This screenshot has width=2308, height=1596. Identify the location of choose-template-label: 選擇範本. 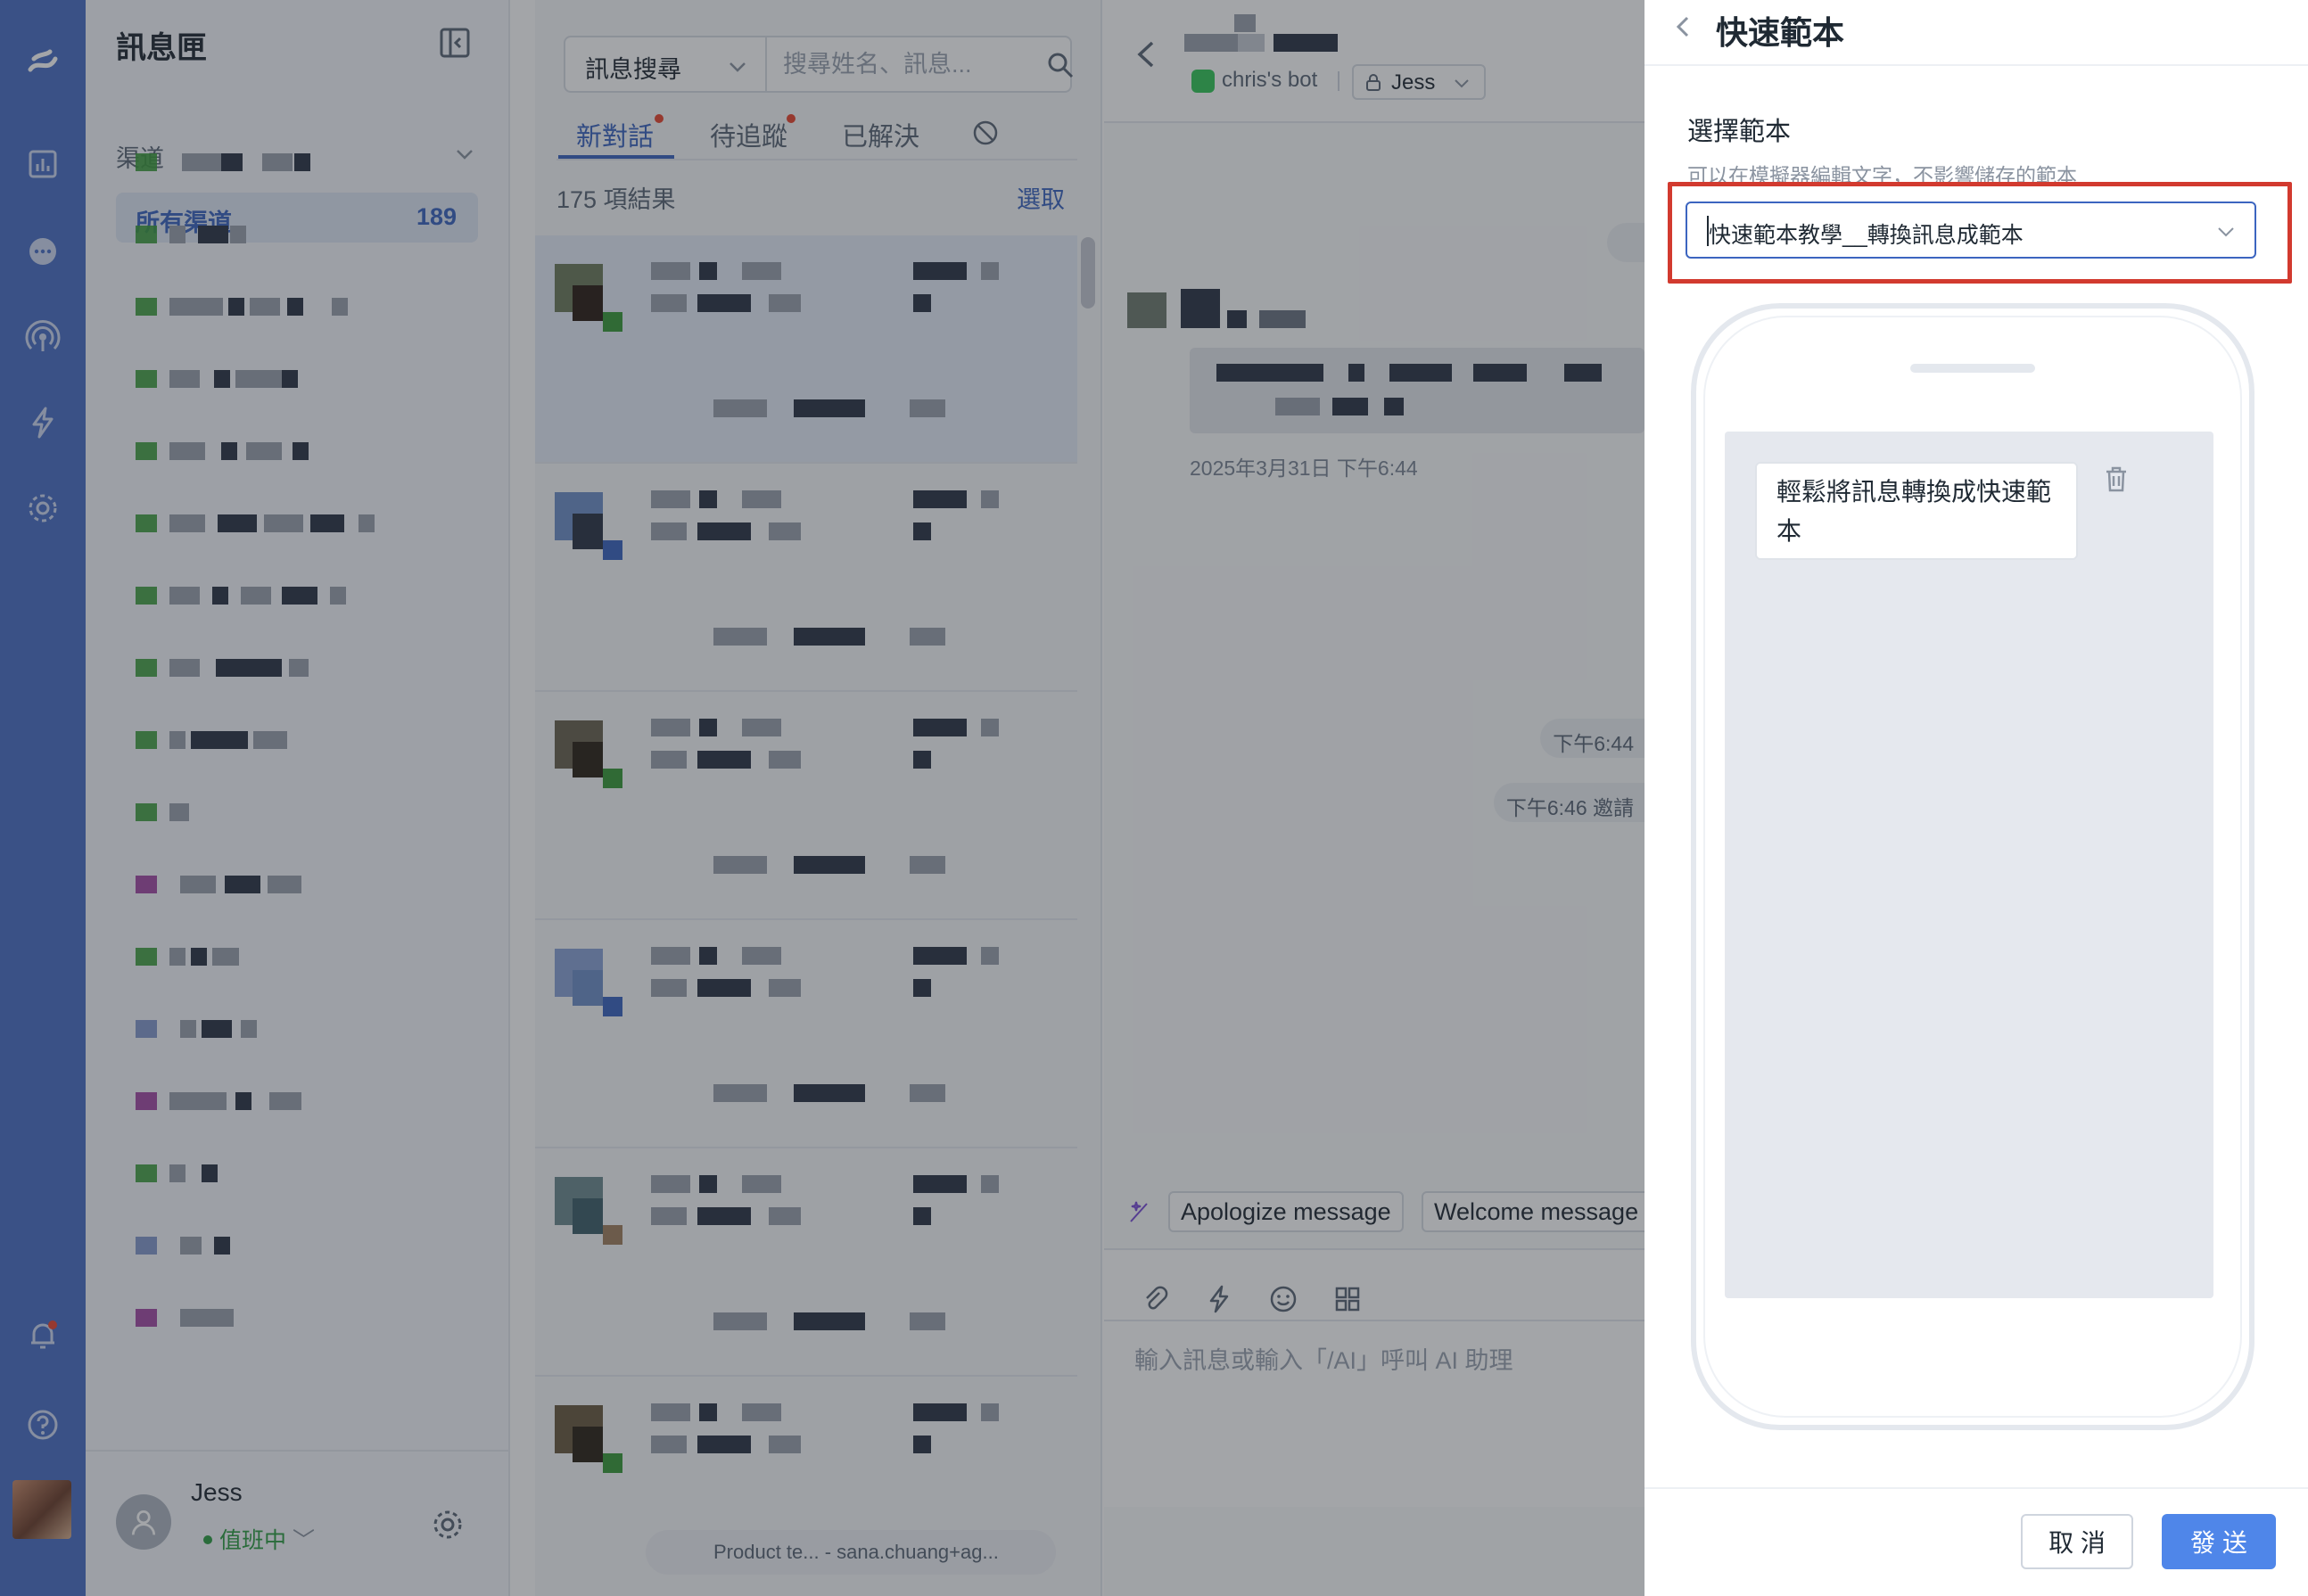
(1739, 132).